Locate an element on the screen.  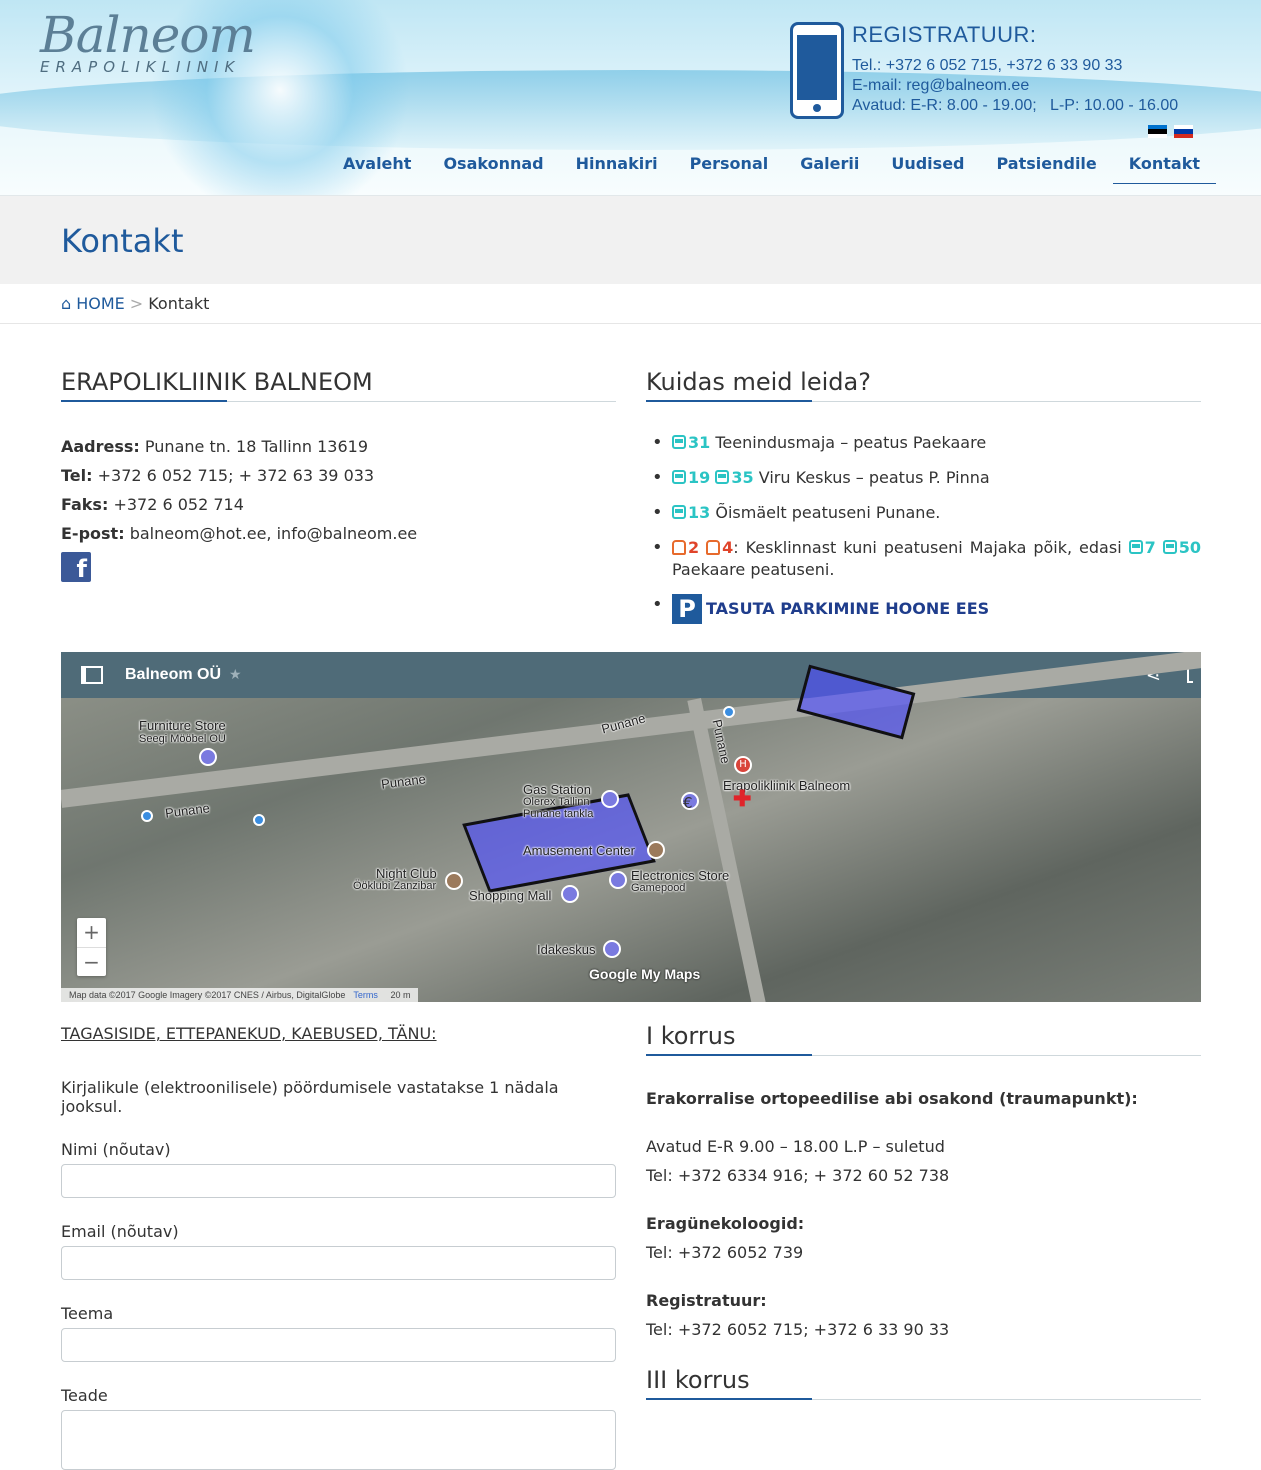
map-terms-link: Terms is located at coordinates (365, 995).